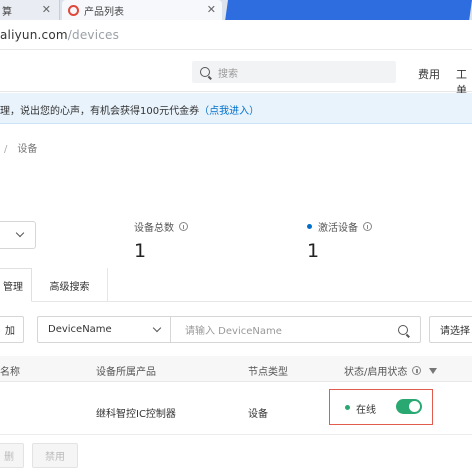 This screenshot has width=472, height=473. What do you see at coordinates (73, 10) in the screenshot?
I see `aliyun-favicon-icon` at bounding box center [73, 10].